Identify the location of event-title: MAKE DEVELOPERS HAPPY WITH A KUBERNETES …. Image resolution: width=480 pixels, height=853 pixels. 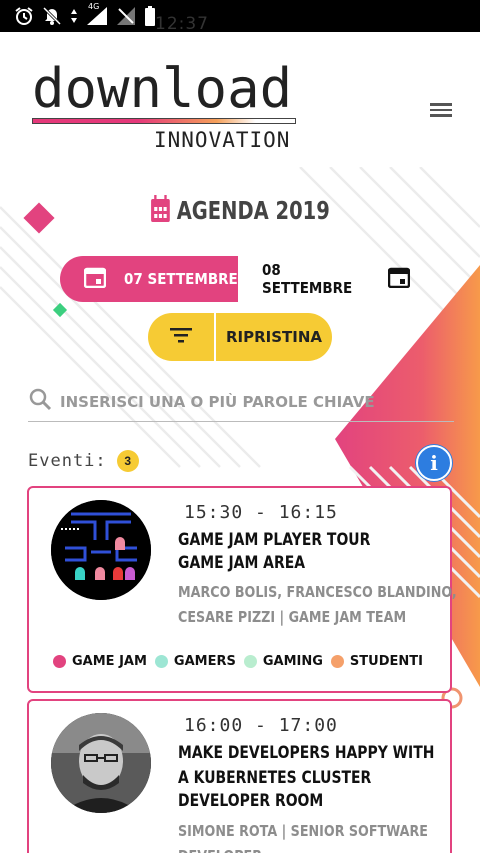
(306, 765).